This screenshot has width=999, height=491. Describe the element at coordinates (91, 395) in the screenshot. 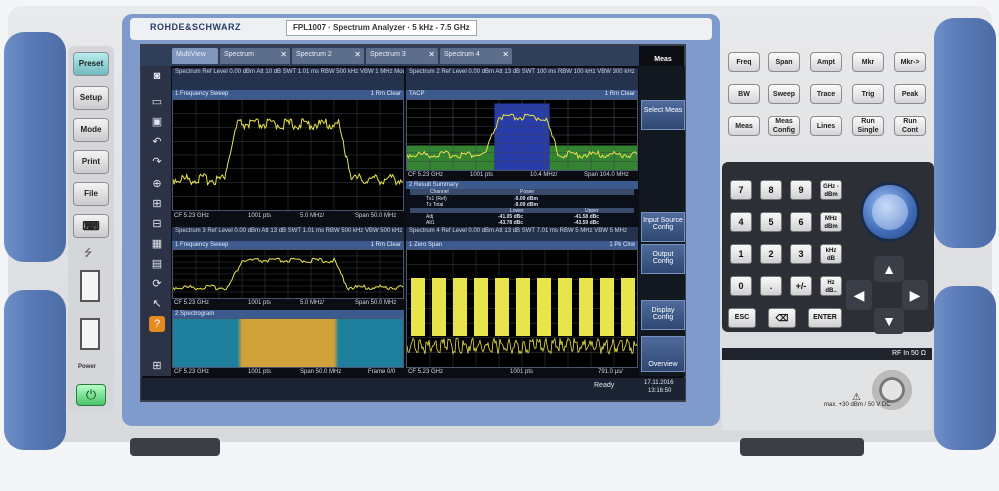

I see `power-button: ⏻` at that location.